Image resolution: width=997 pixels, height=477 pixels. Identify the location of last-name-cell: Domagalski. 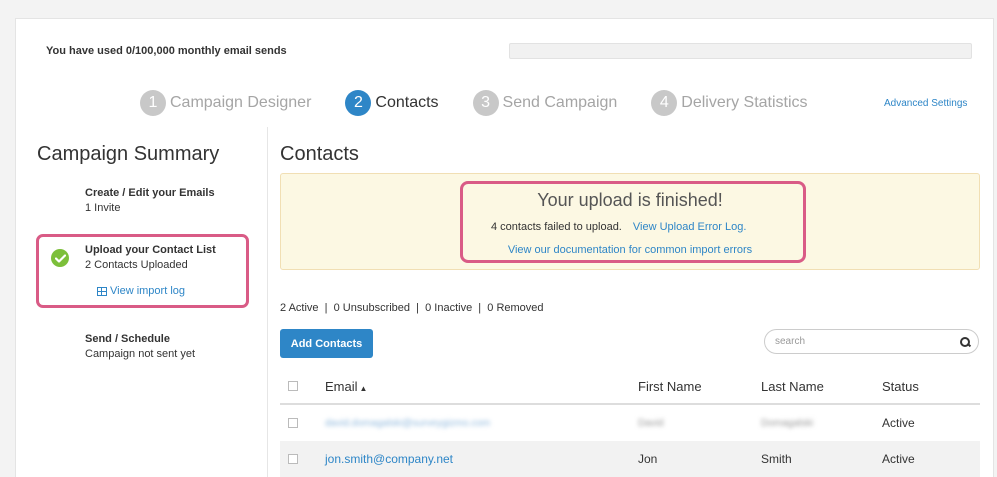
(787, 423).